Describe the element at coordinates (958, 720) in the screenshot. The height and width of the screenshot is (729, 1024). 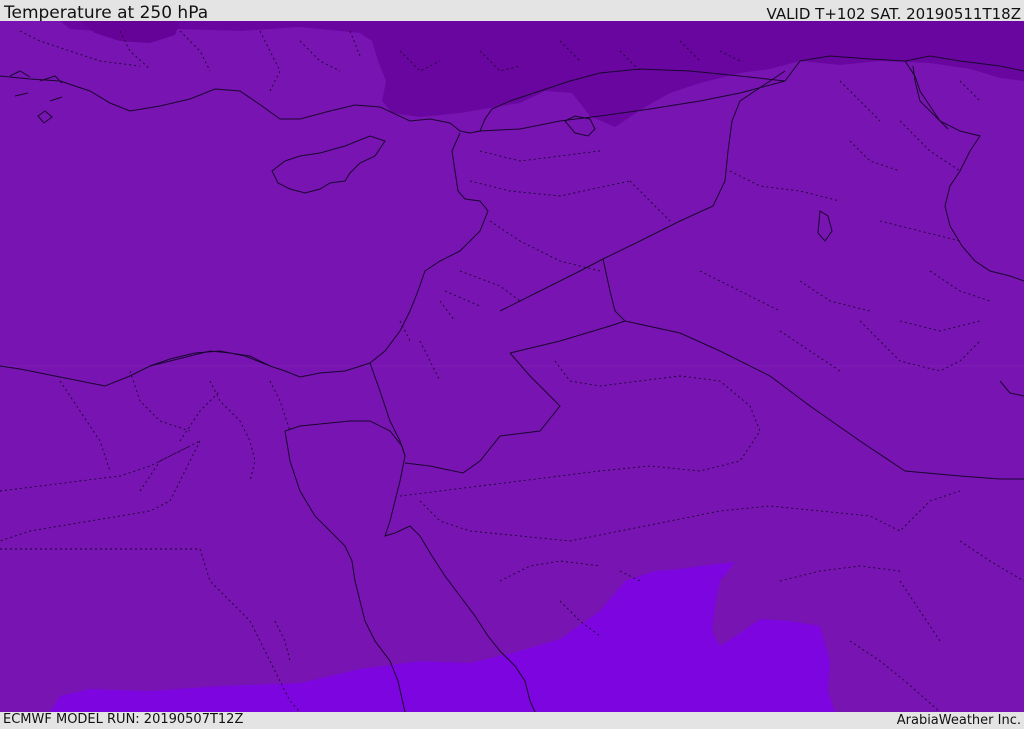
I see `credit-label: ArabiaWeather Inc.` at that location.